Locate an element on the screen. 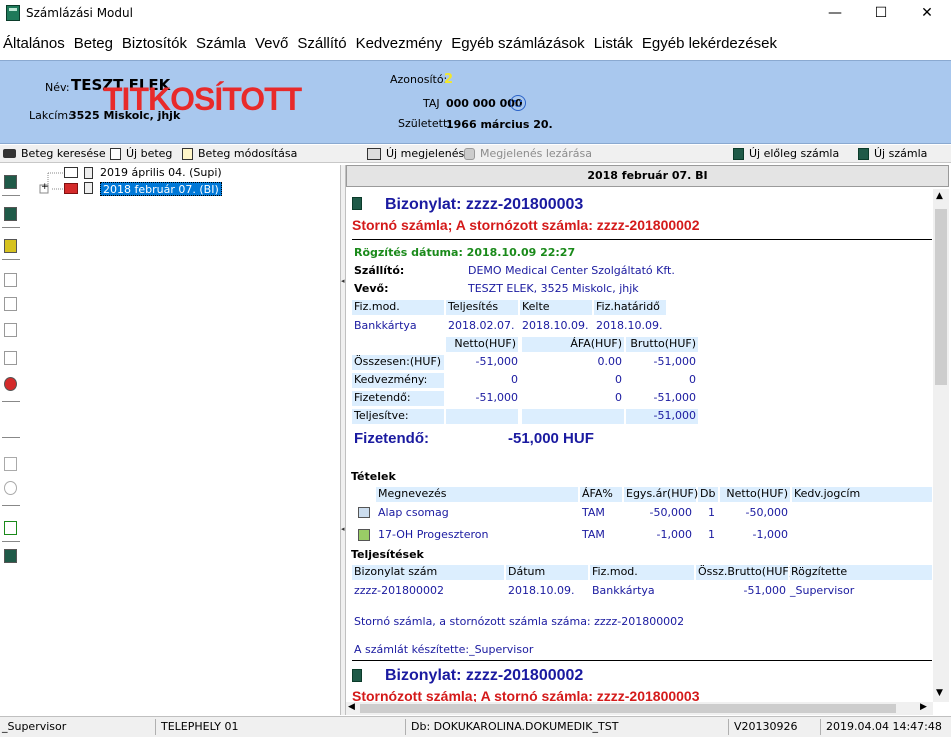 Image resolution: width=951 pixels, height=741 pixels. menu-altalanos: Általános is located at coordinates (34, 43).